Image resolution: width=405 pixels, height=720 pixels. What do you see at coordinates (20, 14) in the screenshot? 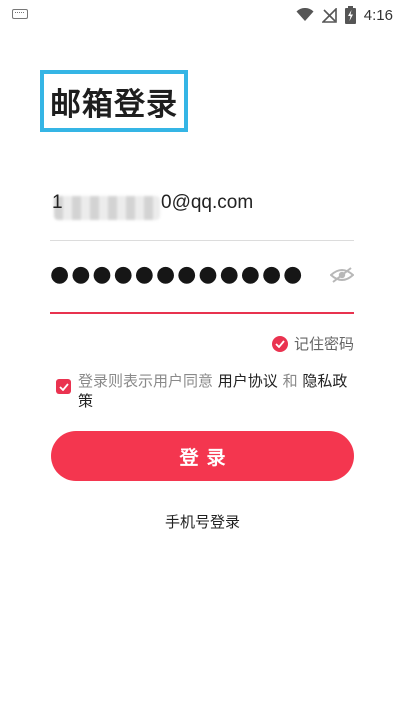
I see `keyboard-icon` at bounding box center [20, 14].